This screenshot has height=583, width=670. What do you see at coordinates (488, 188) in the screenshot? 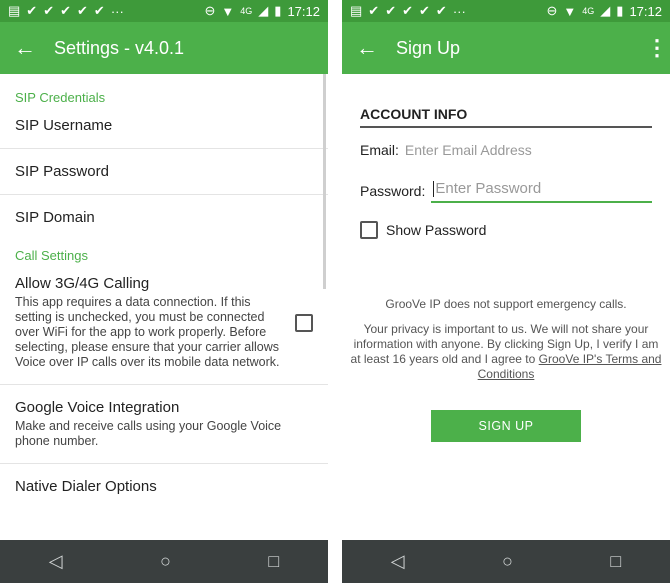
I see `password-placeholder: Enter Password` at bounding box center [488, 188].